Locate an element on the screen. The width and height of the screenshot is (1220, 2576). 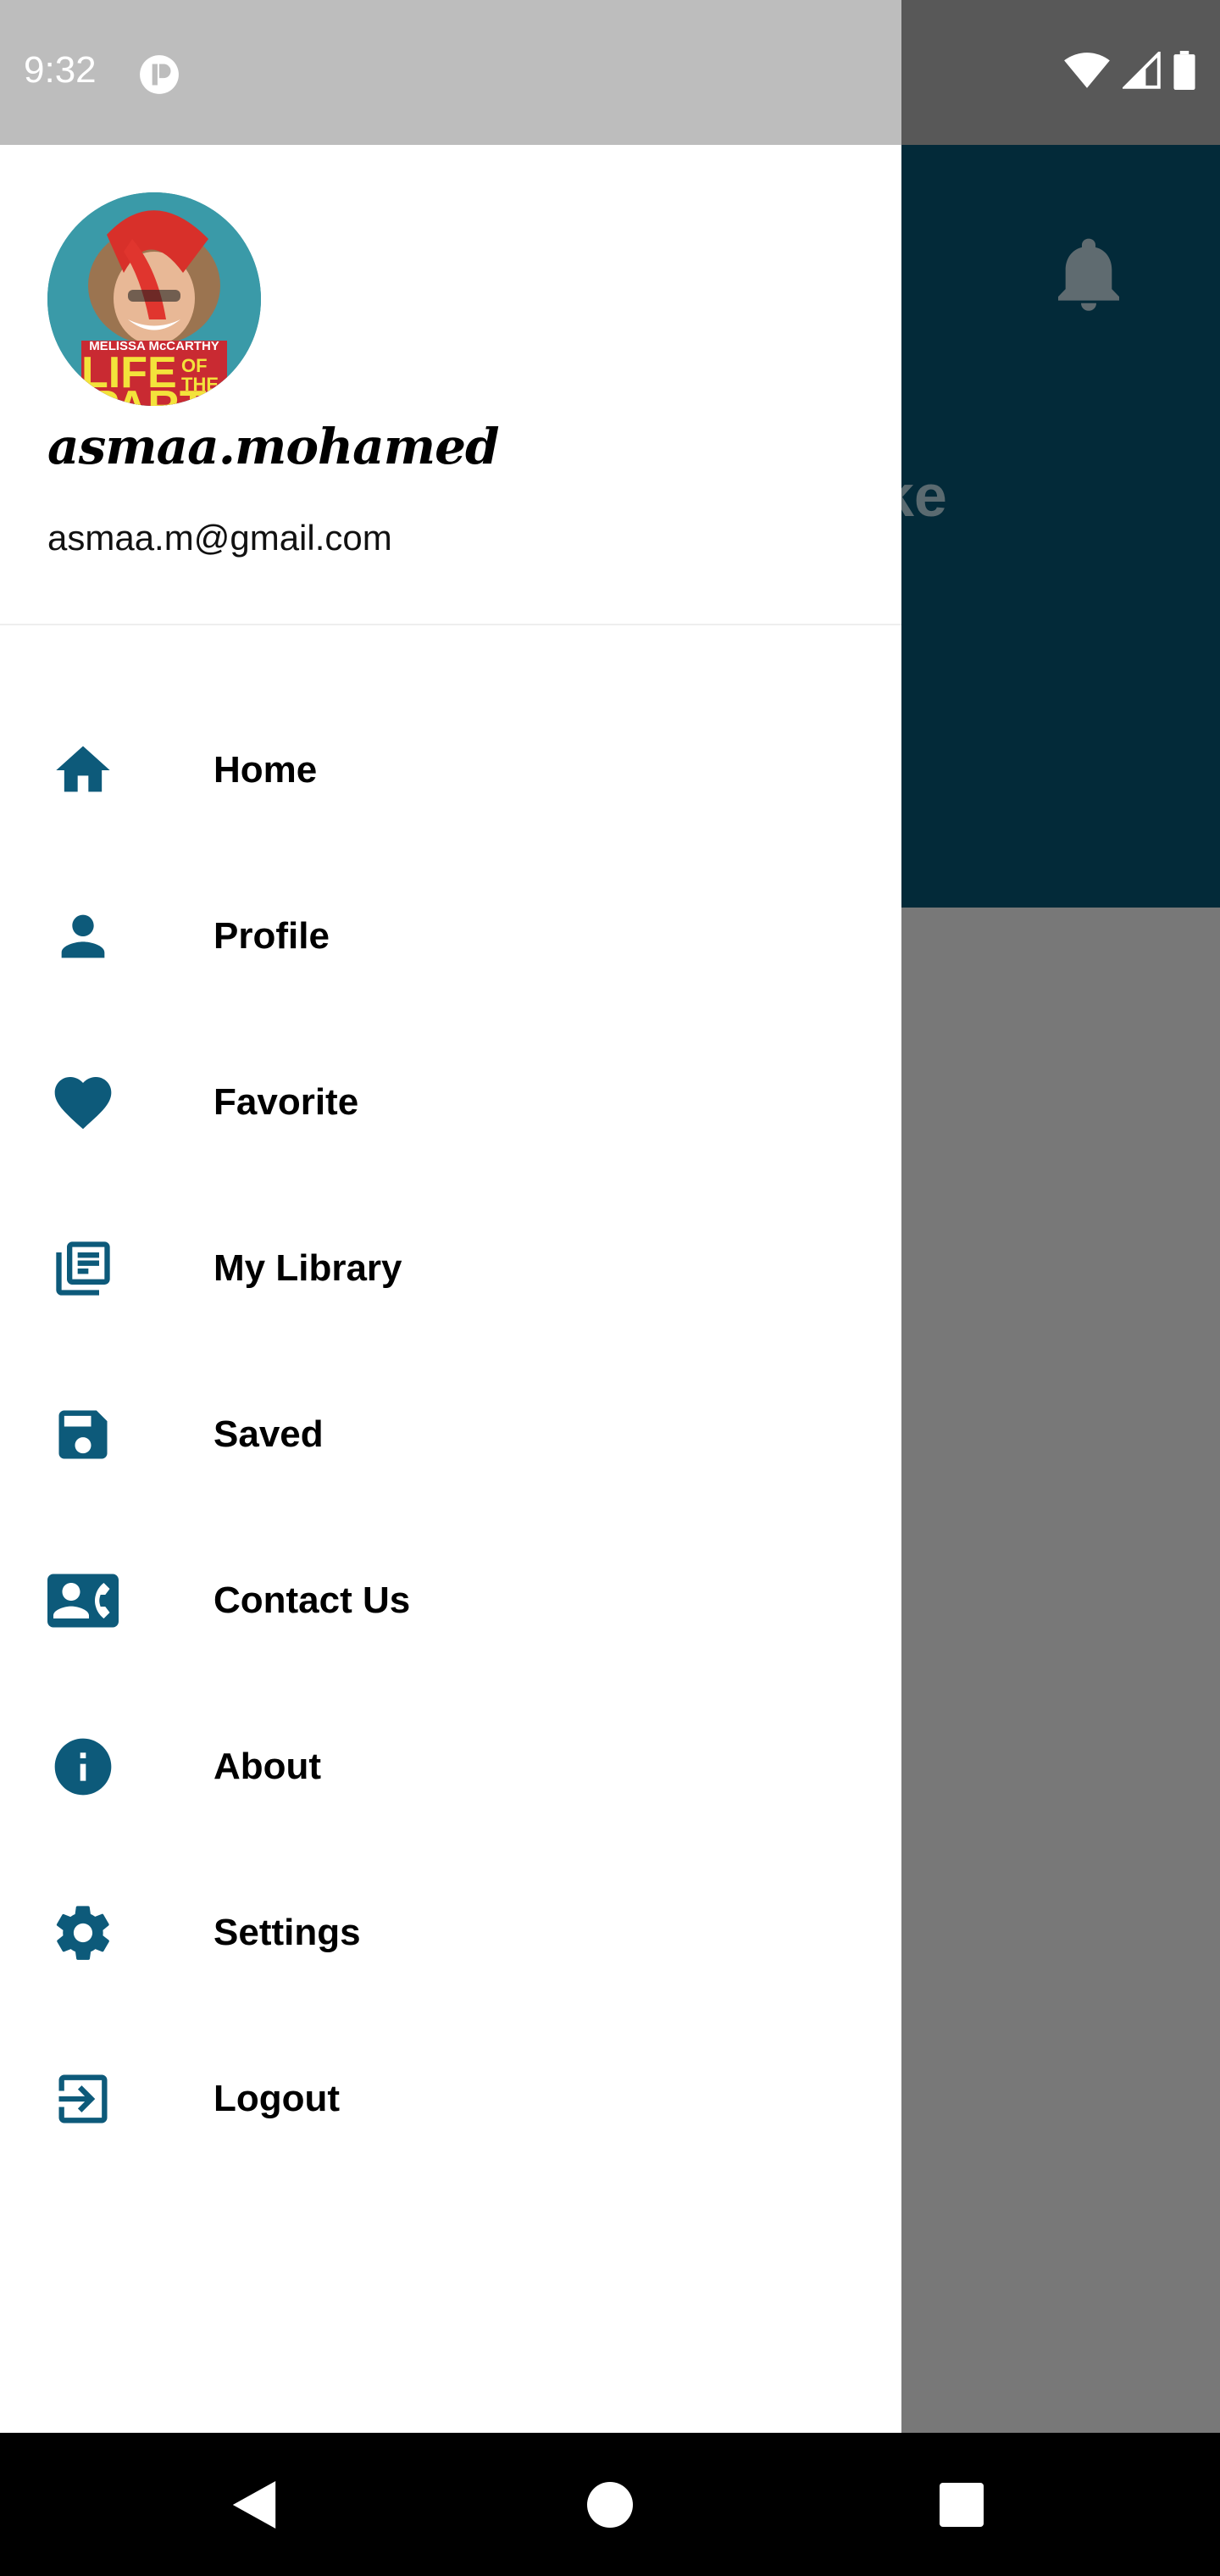
svg-text: PARTY is located at coordinates (163, 394).